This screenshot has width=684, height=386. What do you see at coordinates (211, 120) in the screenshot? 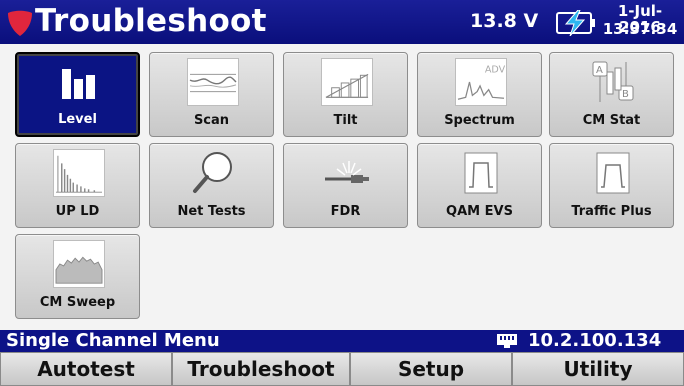
I see `tile-label: Scan` at bounding box center [211, 120].